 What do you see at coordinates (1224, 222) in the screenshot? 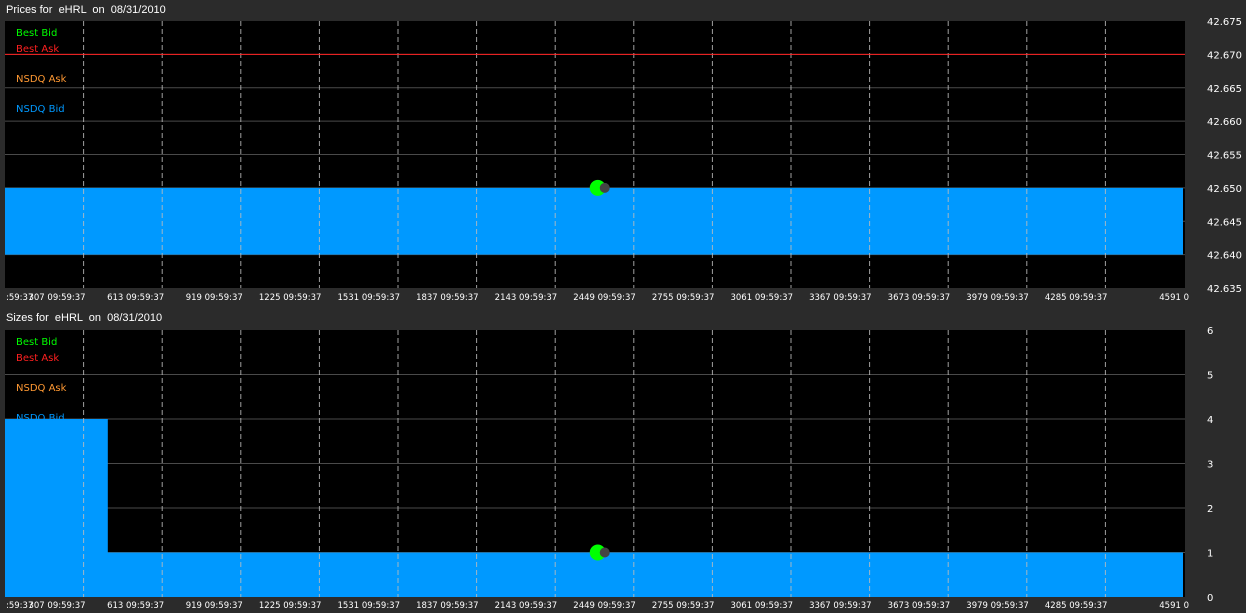
I see `y-tick-label: 42.645` at bounding box center [1224, 222].